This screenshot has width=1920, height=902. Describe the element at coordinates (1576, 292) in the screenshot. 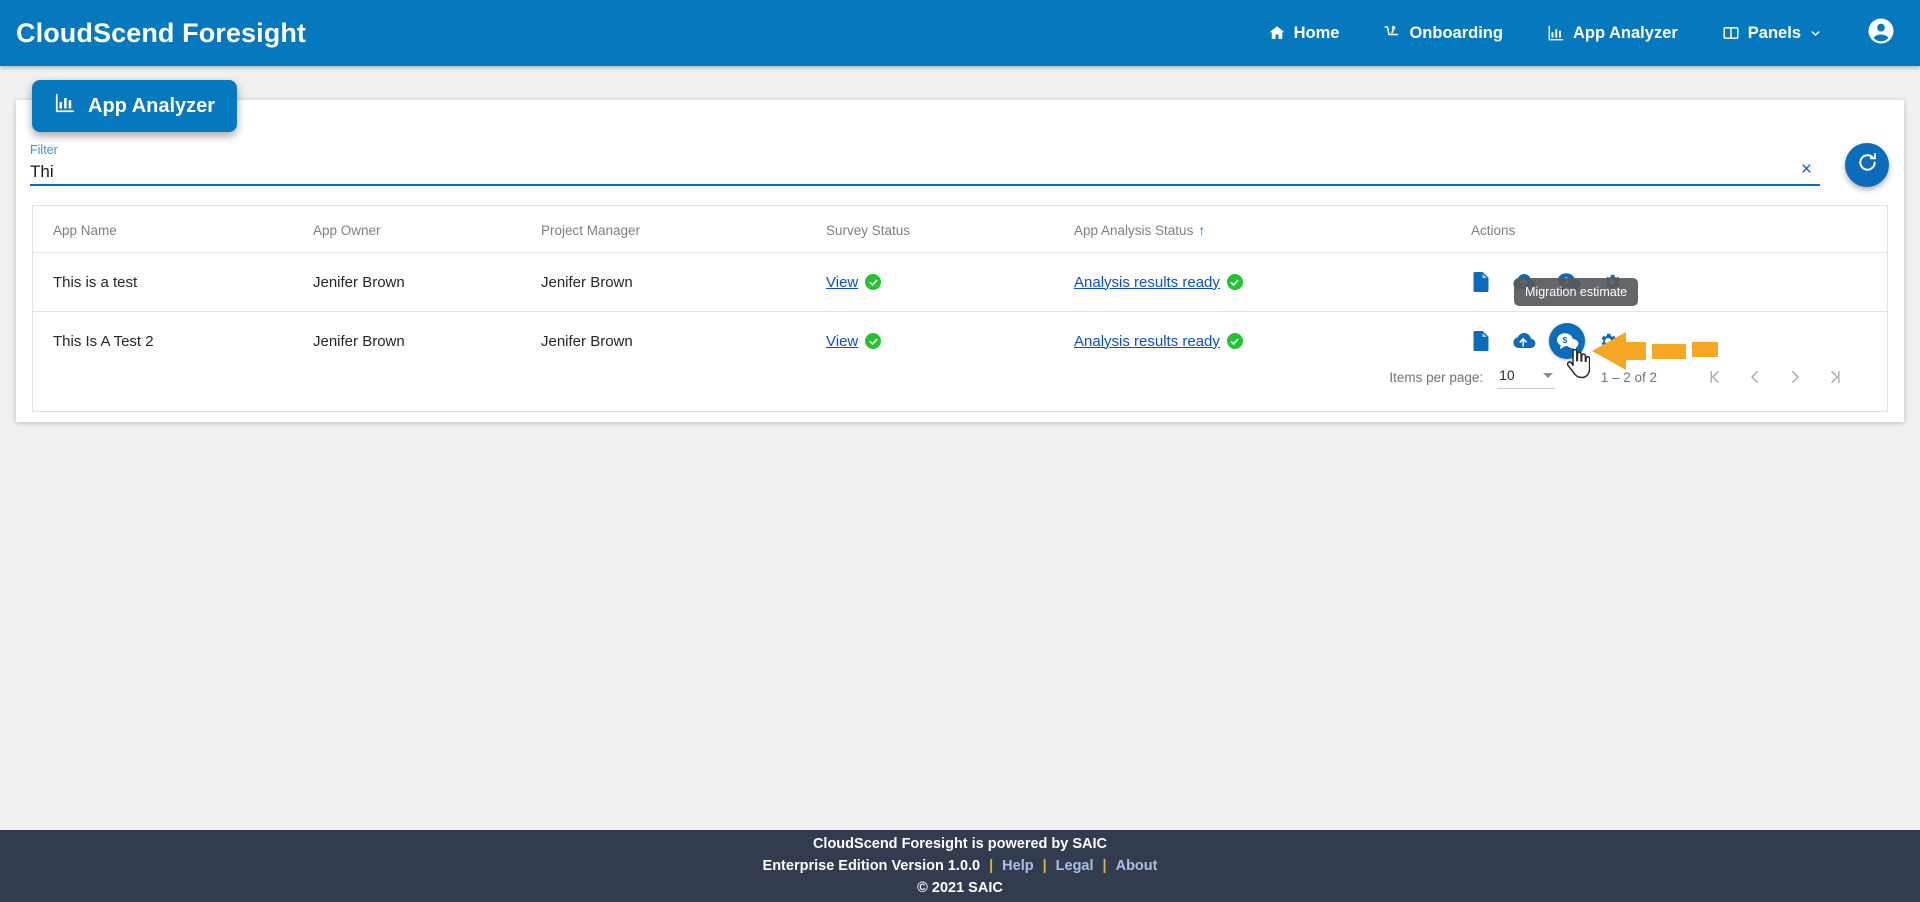

I see `migration-estimate-tooltip: Migration estimate` at that location.